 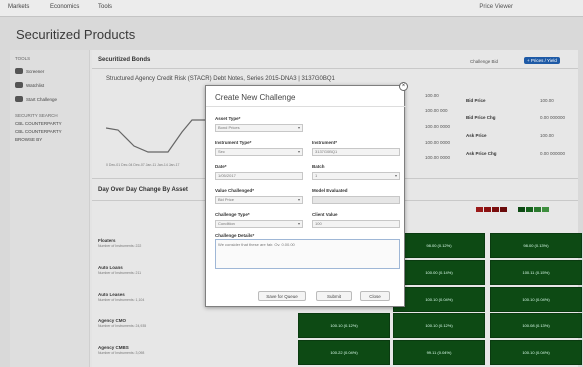 I want to click on ask-price-label: Ask Price, so click(x=476, y=135).